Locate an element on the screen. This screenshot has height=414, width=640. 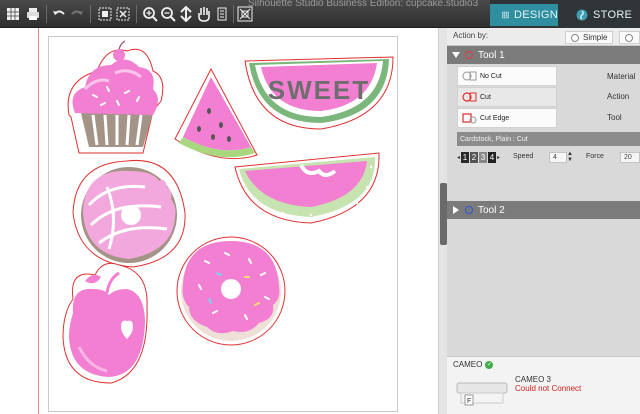
deselect-icon is located at coordinates (123, 14).